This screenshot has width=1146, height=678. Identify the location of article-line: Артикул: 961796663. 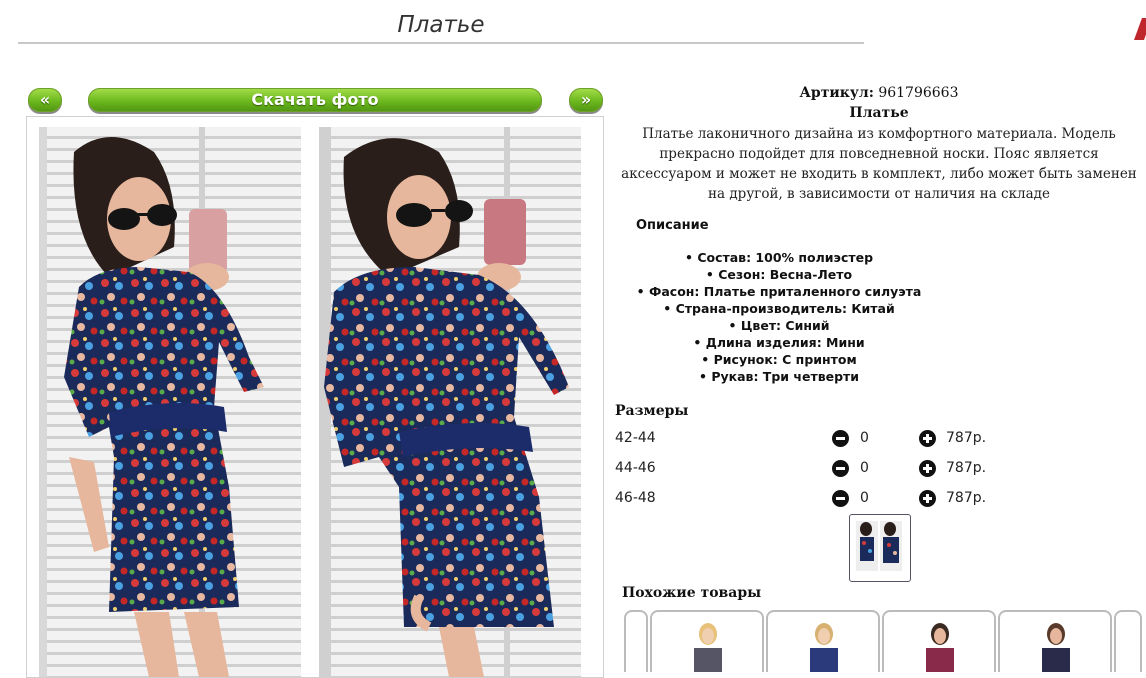
(879, 93).